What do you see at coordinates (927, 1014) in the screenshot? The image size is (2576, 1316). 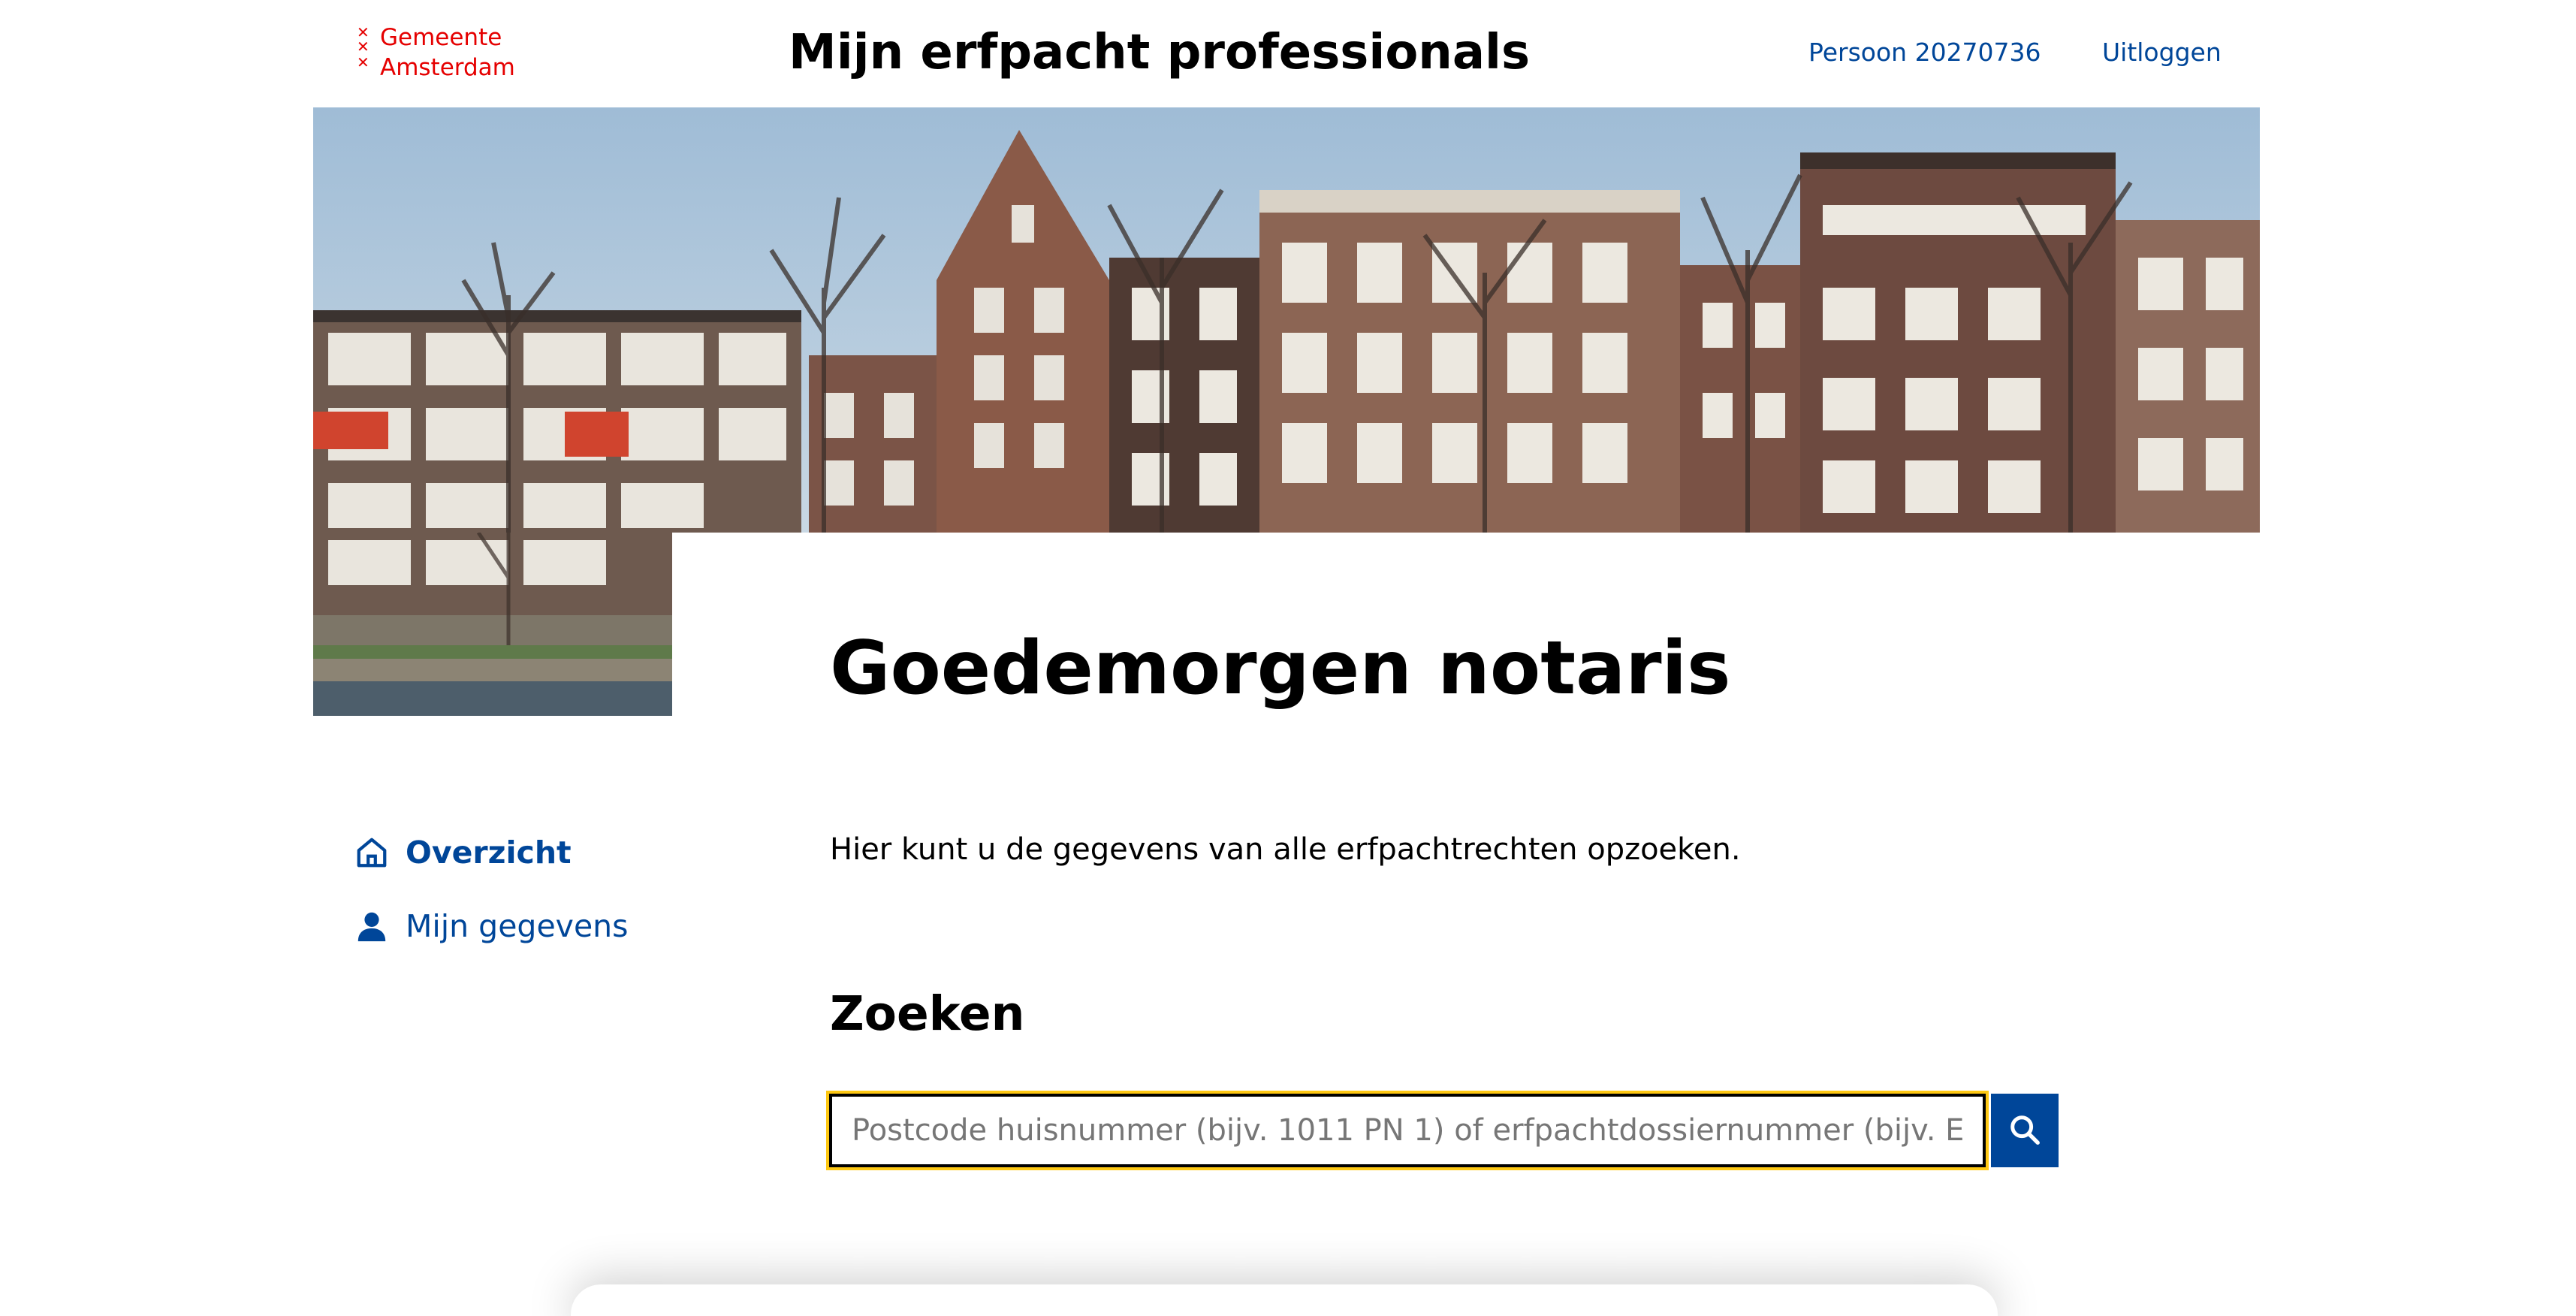 I see `search-heading: Zoeken` at bounding box center [927, 1014].